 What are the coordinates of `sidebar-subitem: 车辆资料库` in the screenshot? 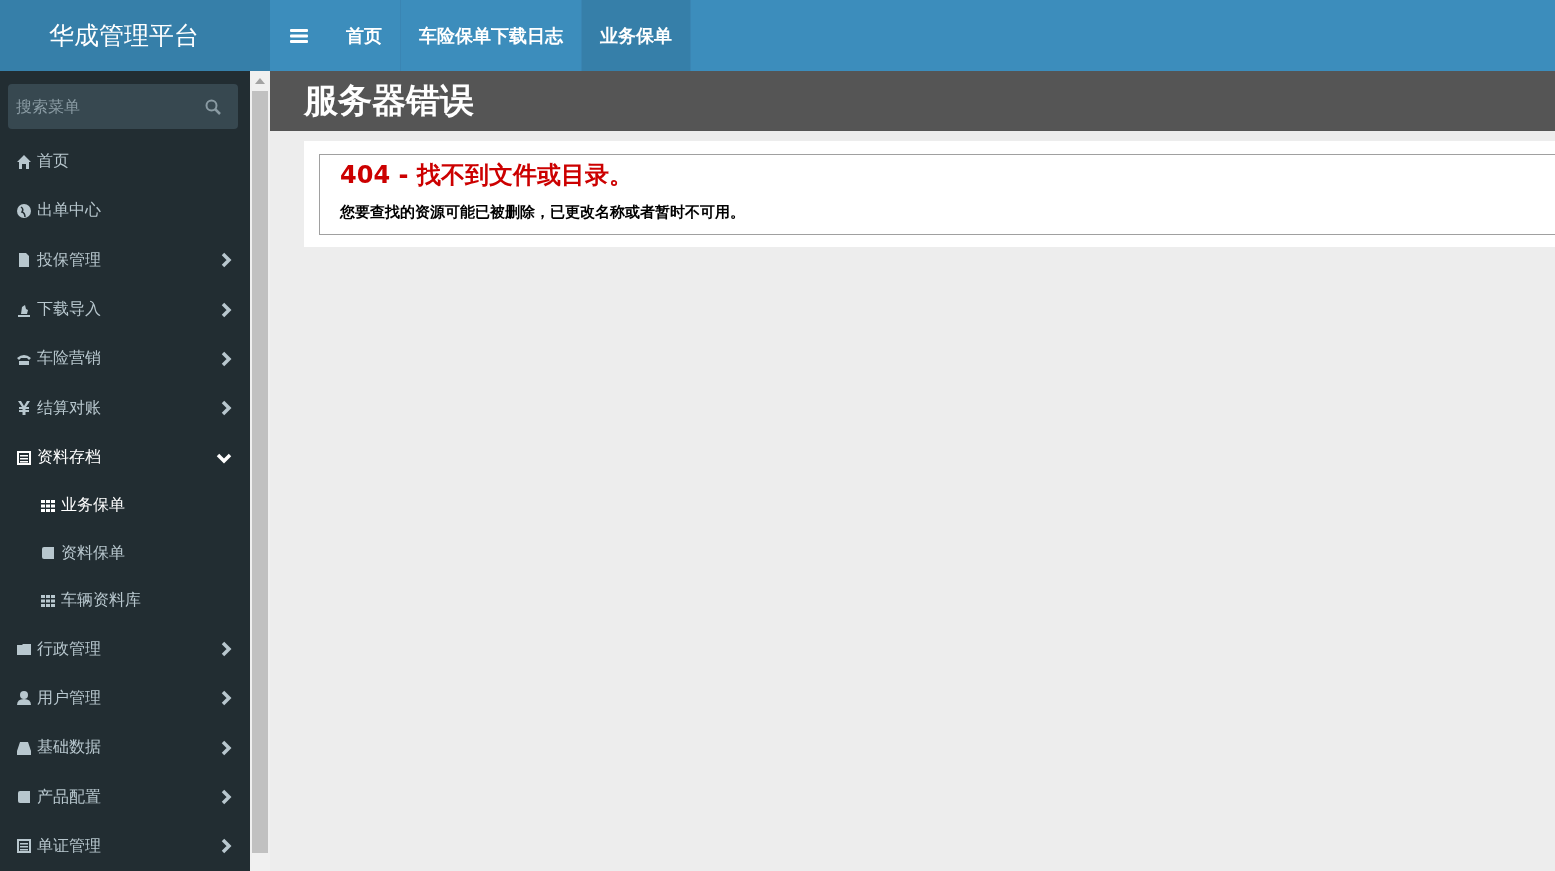 It's located at (125, 601).